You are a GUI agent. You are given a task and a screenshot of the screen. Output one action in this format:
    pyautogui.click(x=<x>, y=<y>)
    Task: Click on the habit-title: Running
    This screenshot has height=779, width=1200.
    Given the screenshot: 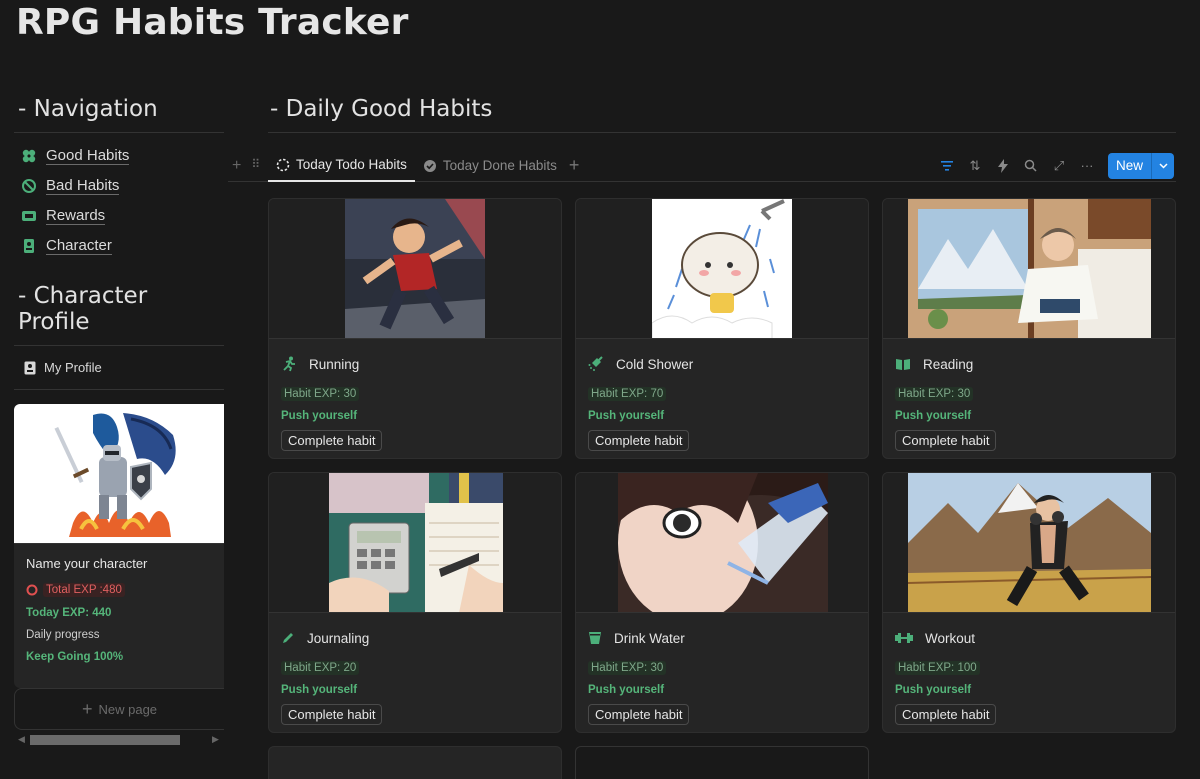 What is the action you would take?
    pyautogui.click(x=415, y=358)
    